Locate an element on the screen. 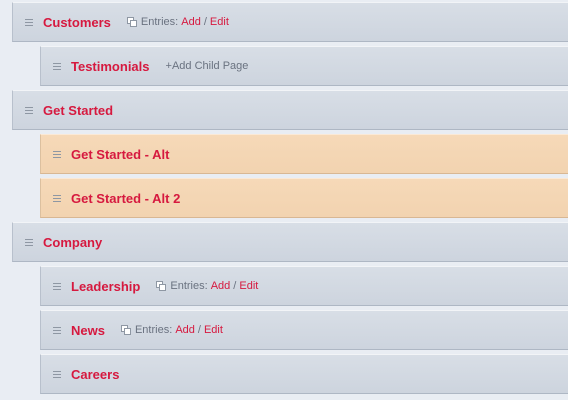 The height and width of the screenshot is (400, 568). page-row-leadership: Leadership Entries: Add / Edit is located at coordinates (304, 286).